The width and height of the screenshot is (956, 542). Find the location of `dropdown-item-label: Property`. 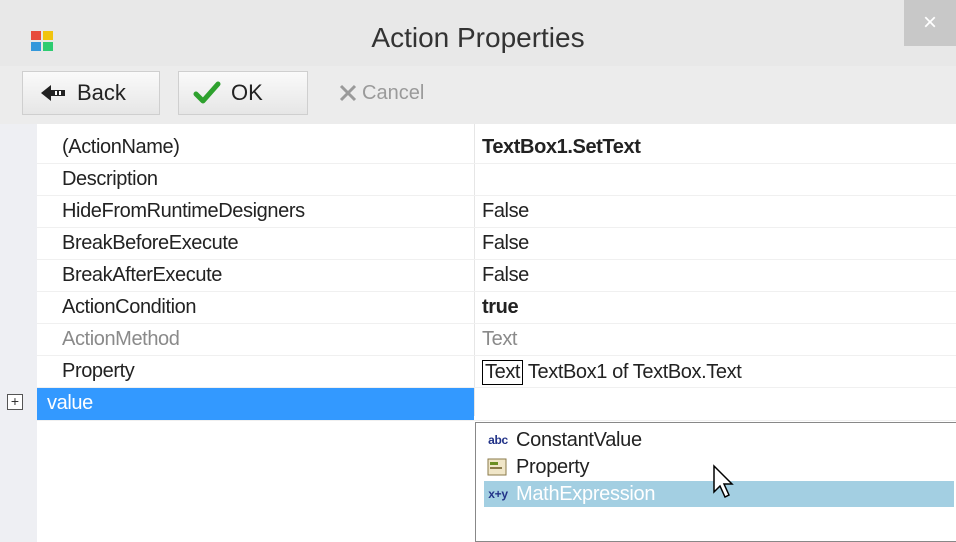

dropdown-item-label: Property is located at coordinates (553, 466).